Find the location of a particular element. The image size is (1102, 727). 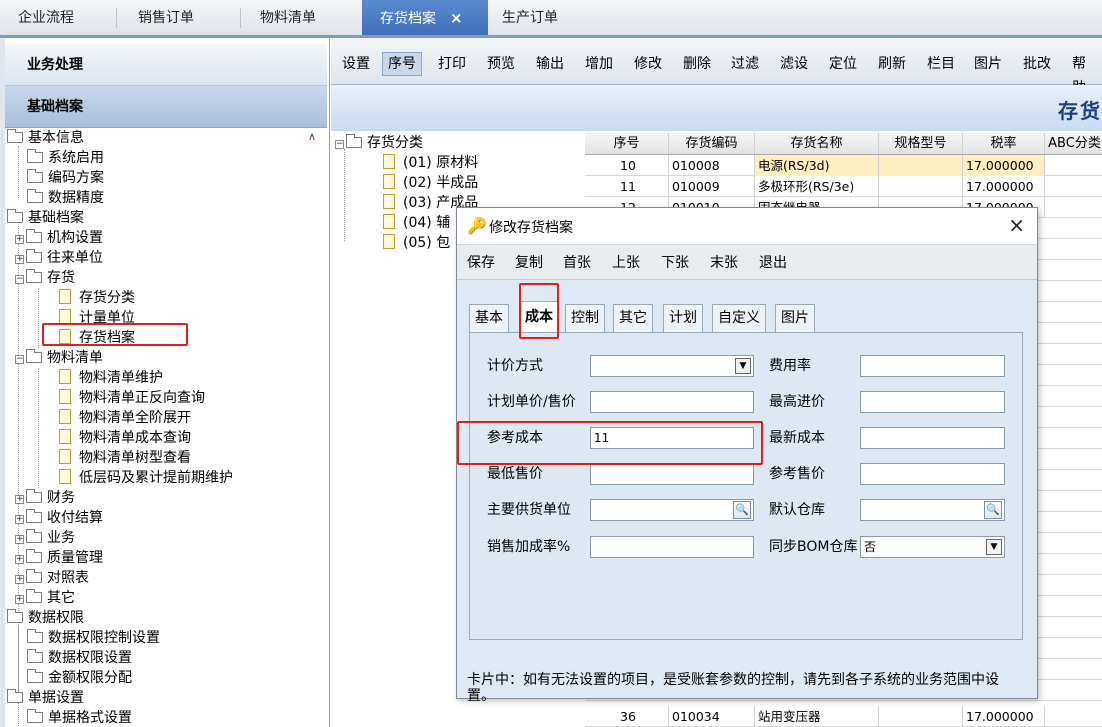

max-purchase-price-input is located at coordinates (932, 402).